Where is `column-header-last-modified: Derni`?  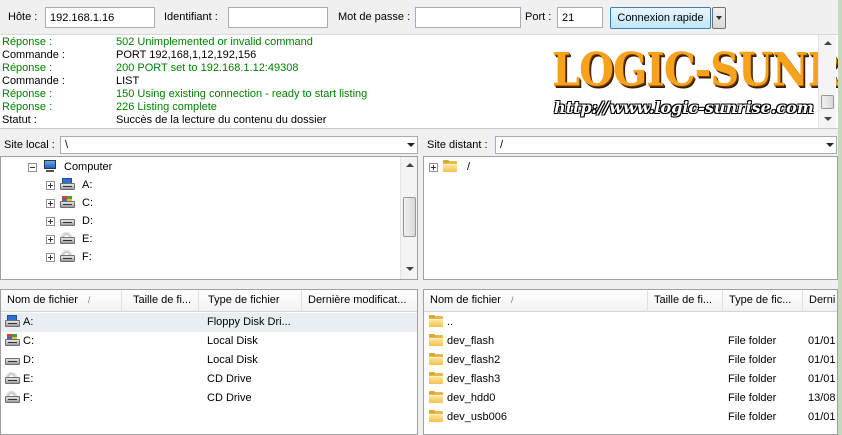 column-header-last-modified: Derni is located at coordinates (820, 301).